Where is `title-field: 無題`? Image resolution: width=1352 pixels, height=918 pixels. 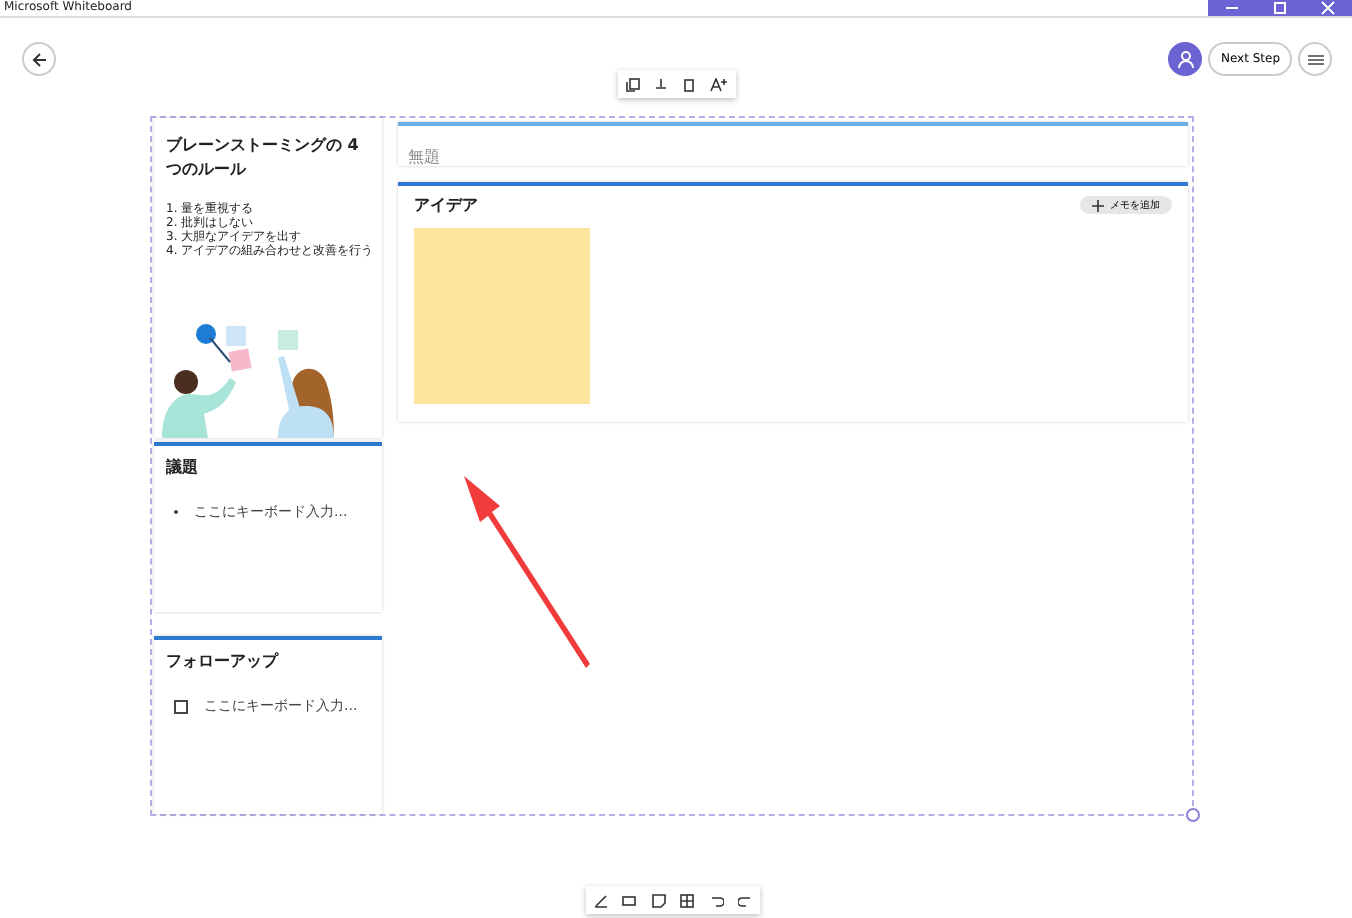
title-field: 無題 is located at coordinates (424, 157).